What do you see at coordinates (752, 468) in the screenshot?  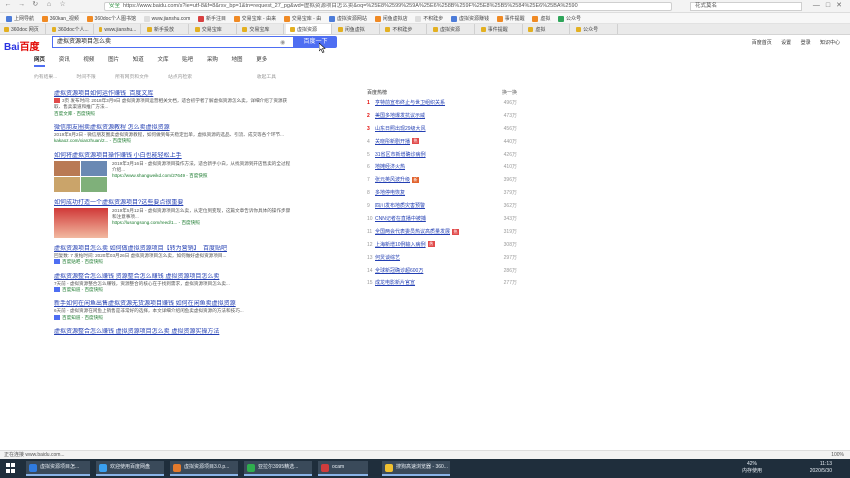 I see `memory-usage: 42% 内存使用` at bounding box center [752, 468].